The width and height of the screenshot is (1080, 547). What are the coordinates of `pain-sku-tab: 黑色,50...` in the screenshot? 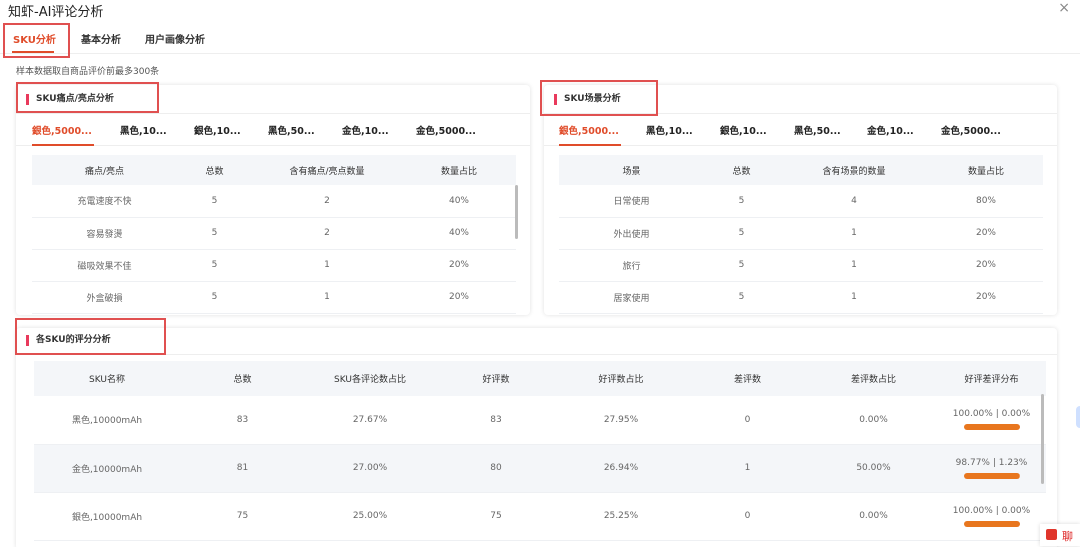 It's located at (291, 130).